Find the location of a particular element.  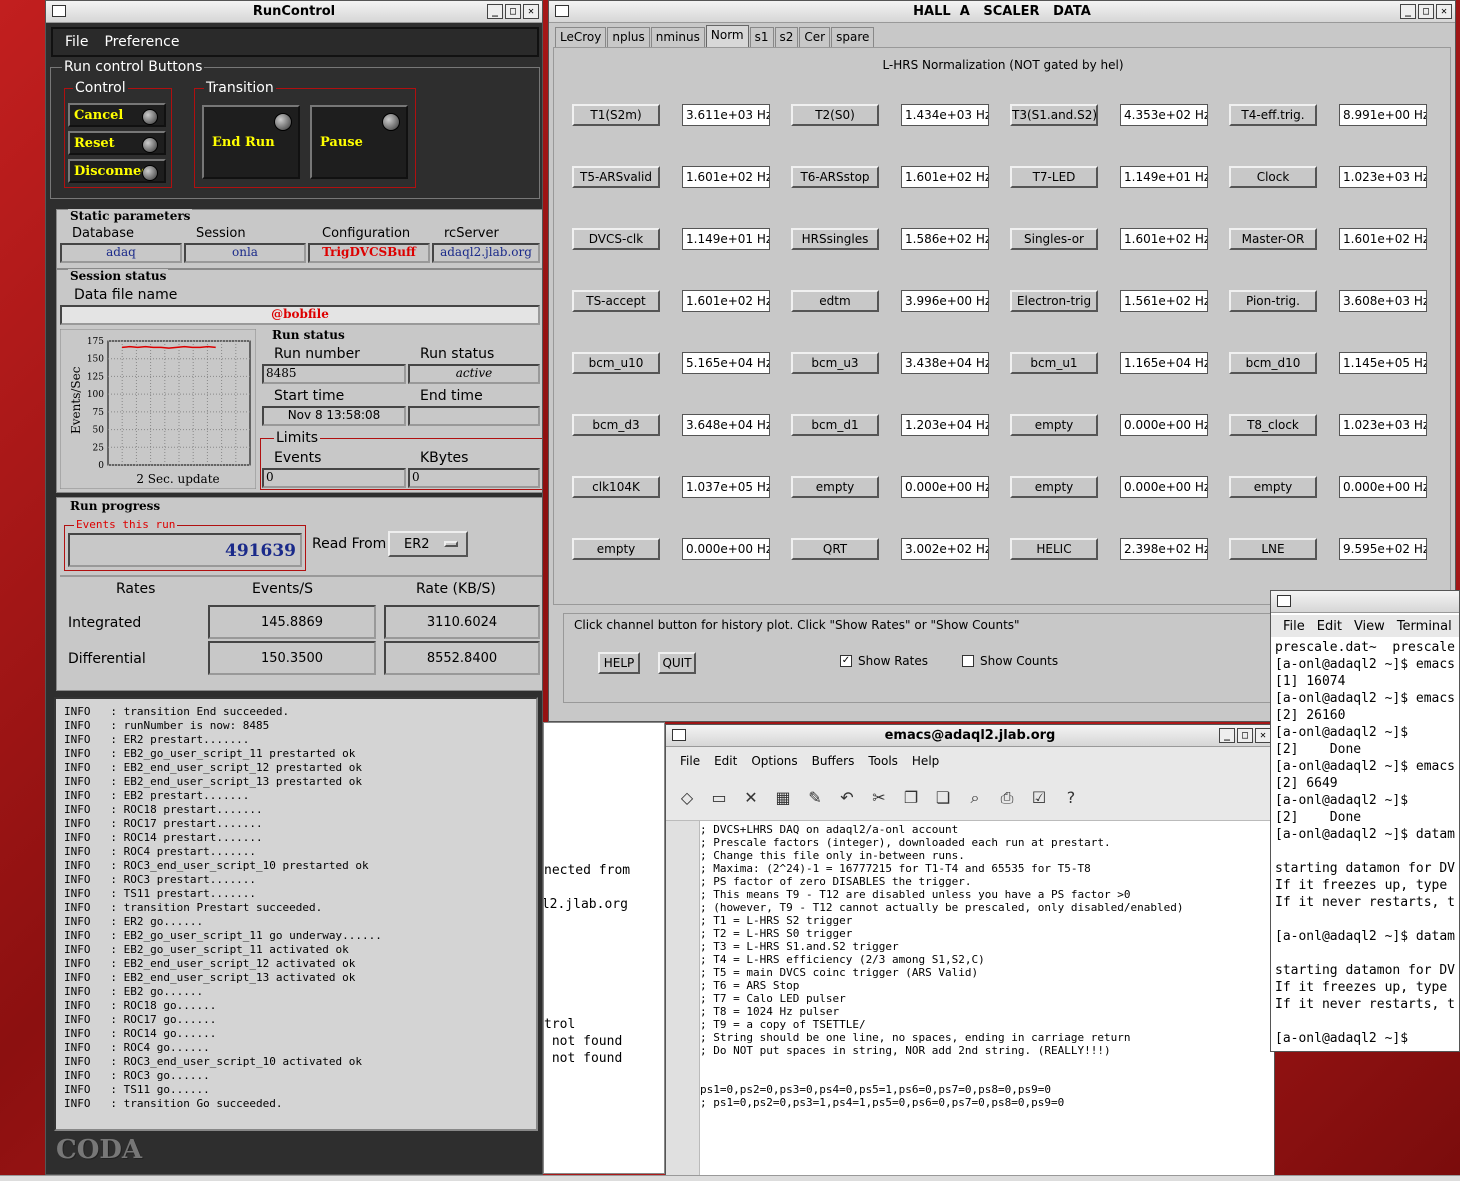

taskbar is located at coordinates (730, 1178).